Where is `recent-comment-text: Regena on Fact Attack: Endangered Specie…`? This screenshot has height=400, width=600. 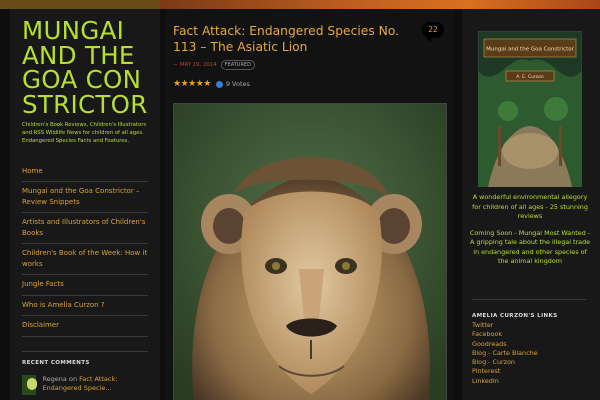 recent-comment-text: Regena on Fact Attack: Endangered Specie… is located at coordinates (95, 385).